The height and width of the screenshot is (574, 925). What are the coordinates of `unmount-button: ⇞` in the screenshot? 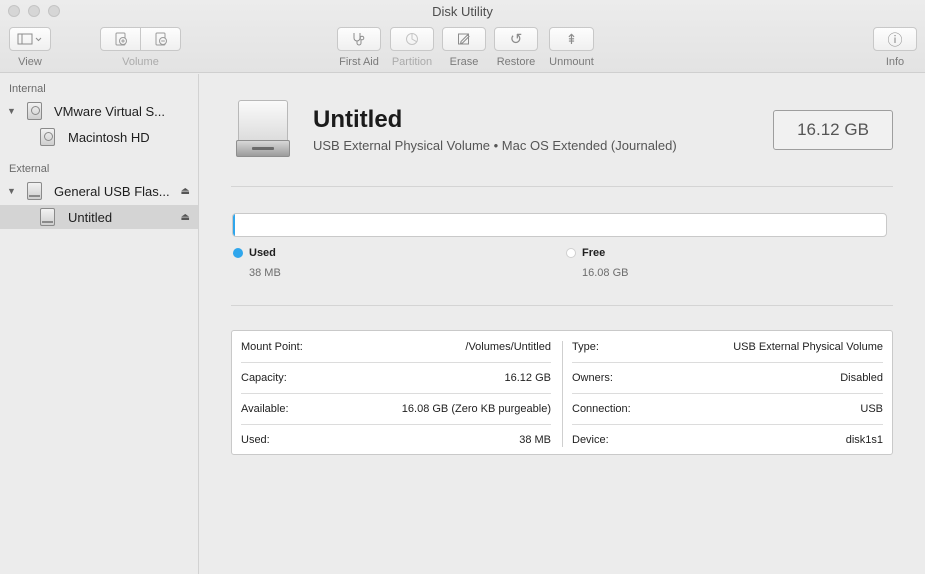 It's located at (571, 39).